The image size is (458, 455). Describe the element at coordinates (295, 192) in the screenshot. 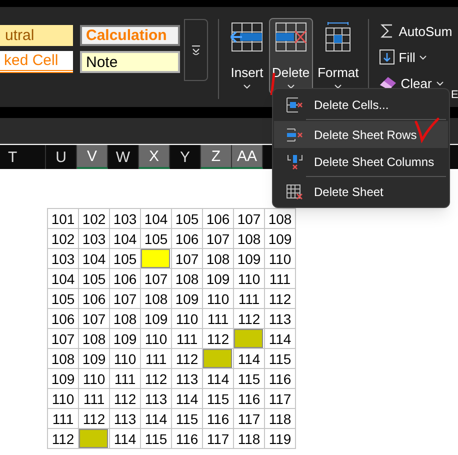

I see `delete-sheet-icon` at that location.